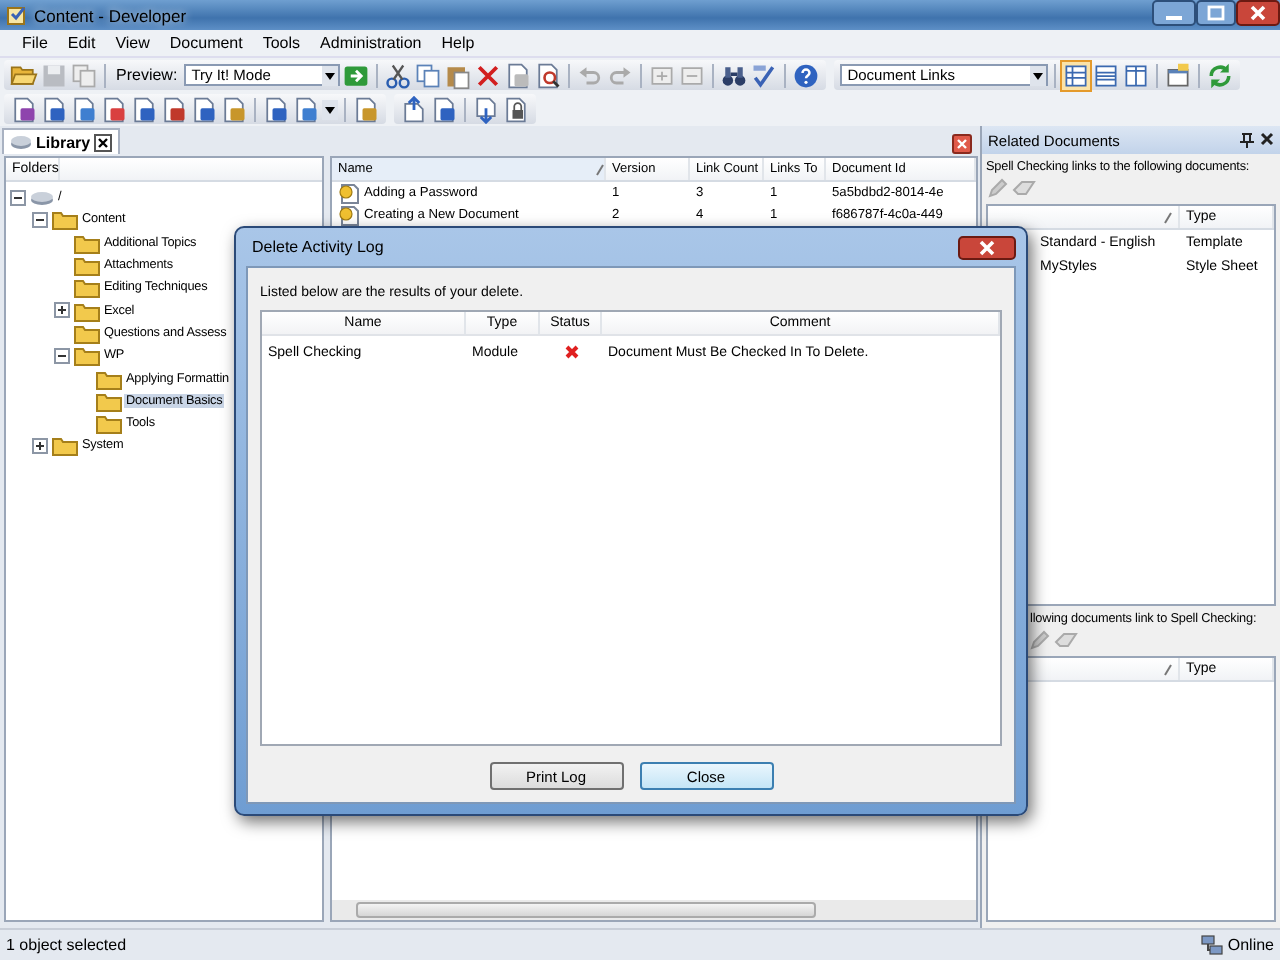  I want to click on upload-icon, so click(414, 109).